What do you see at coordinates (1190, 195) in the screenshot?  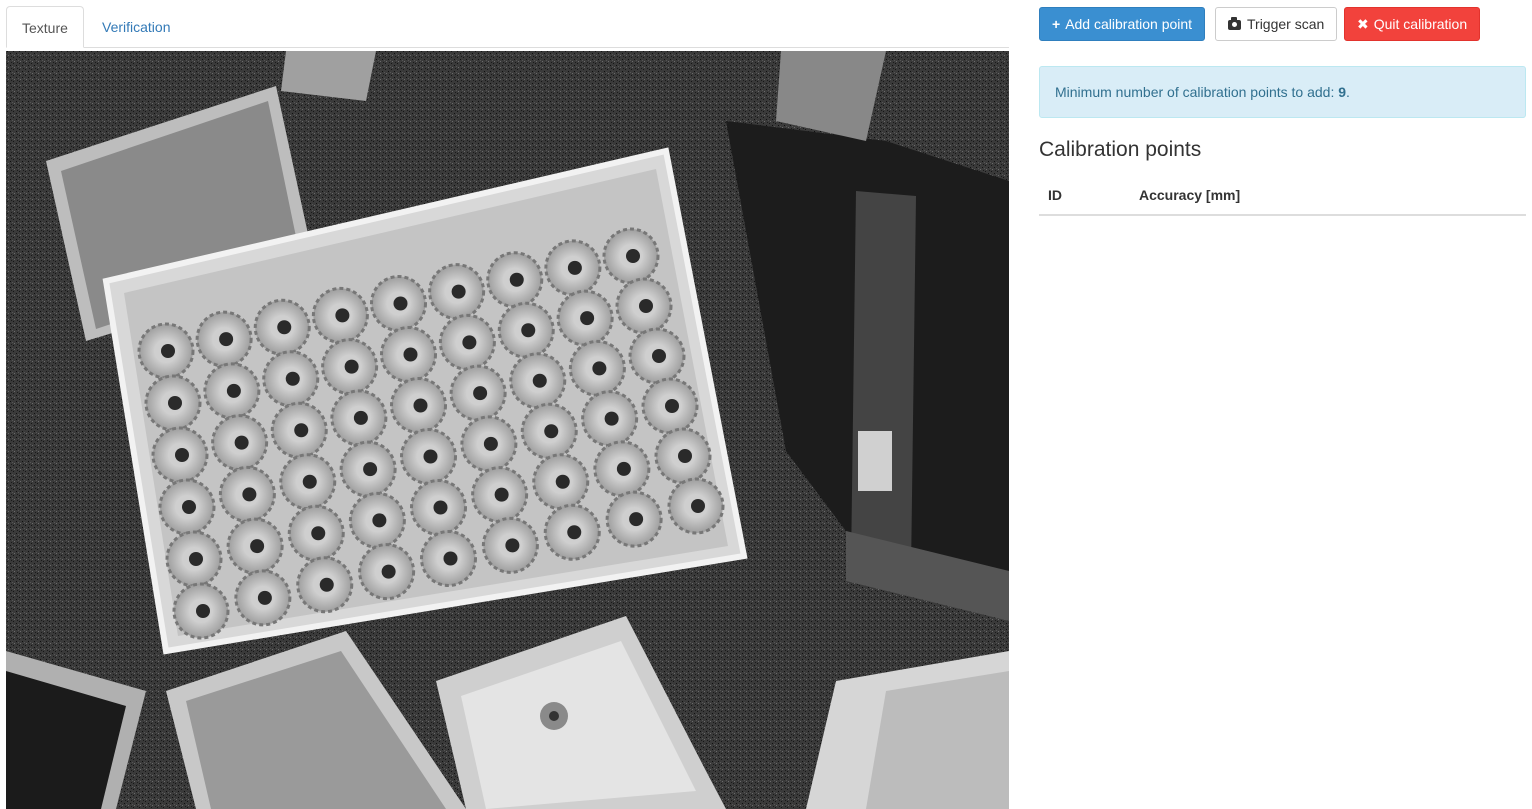 I see `column-header-accuracy: Accuracy [mm]` at bounding box center [1190, 195].